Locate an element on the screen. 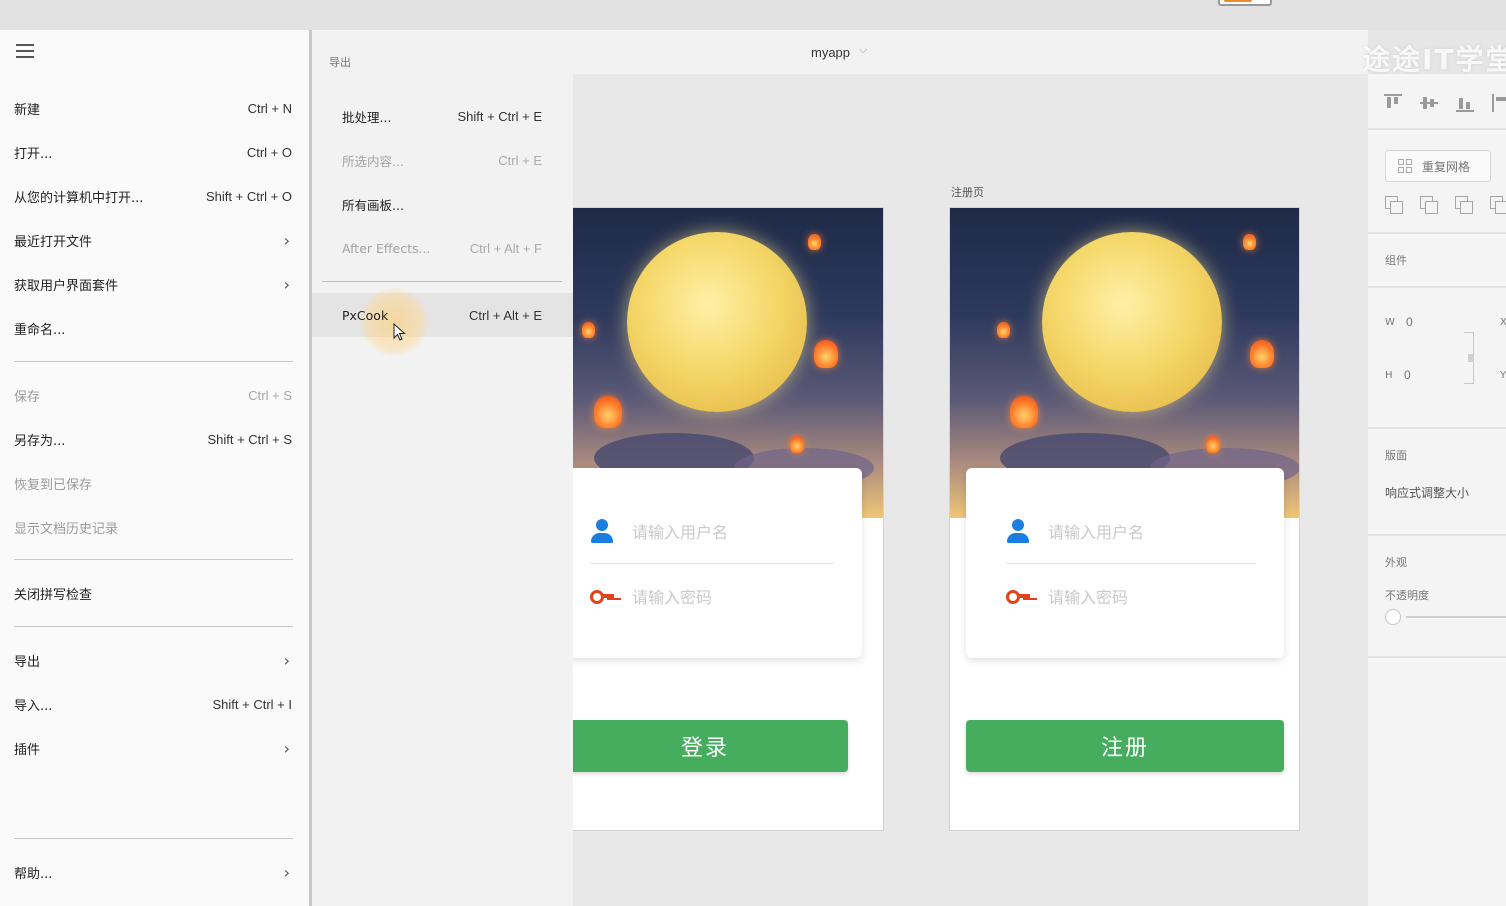  repeat-grid-button: 重复网格 is located at coordinates (1438, 166).